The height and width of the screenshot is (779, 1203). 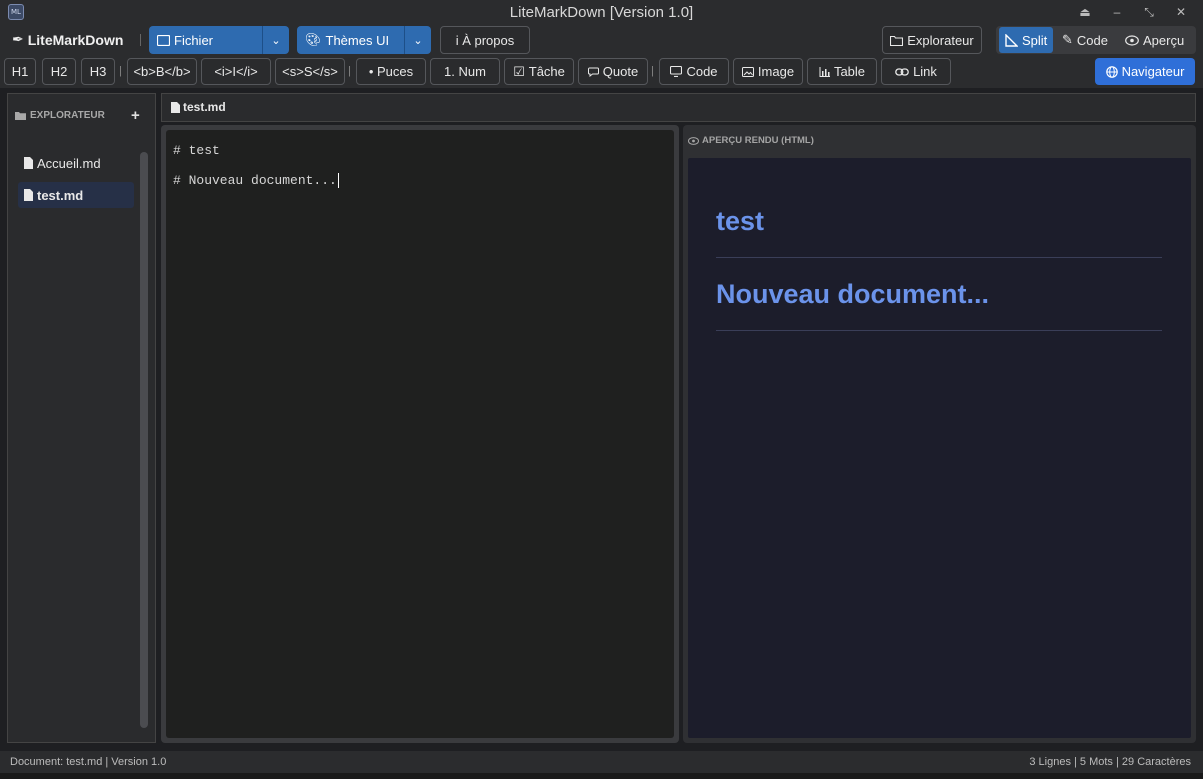 I want to click on editor-line: # test, so click(x=196, y=150).